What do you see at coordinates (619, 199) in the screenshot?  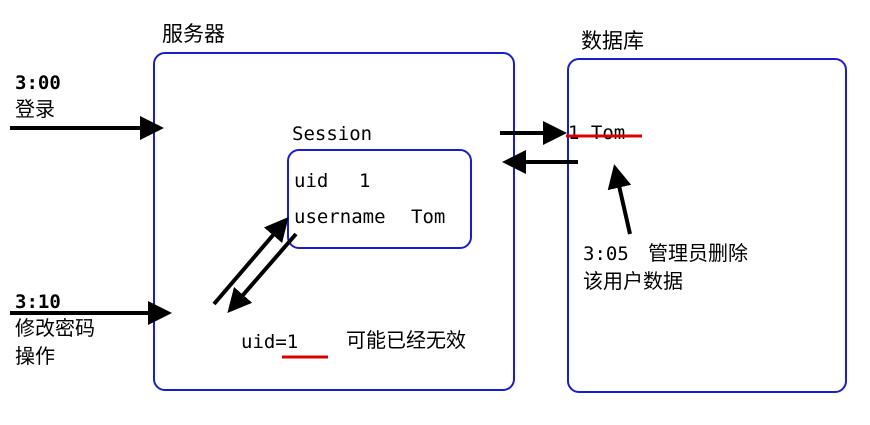 I see `admin-delete-arrow` at bounding box center [619, 199].